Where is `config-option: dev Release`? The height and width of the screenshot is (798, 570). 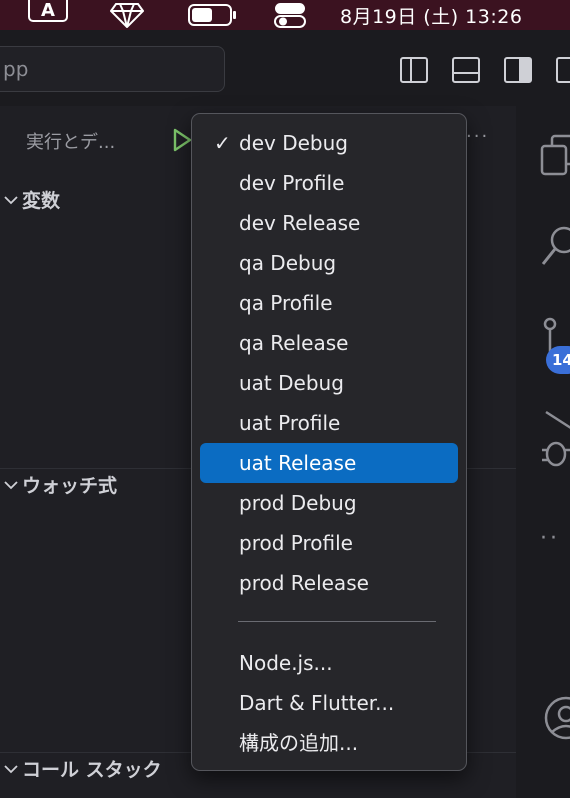 config-option: dev Release is located at coordinates (329, 223).